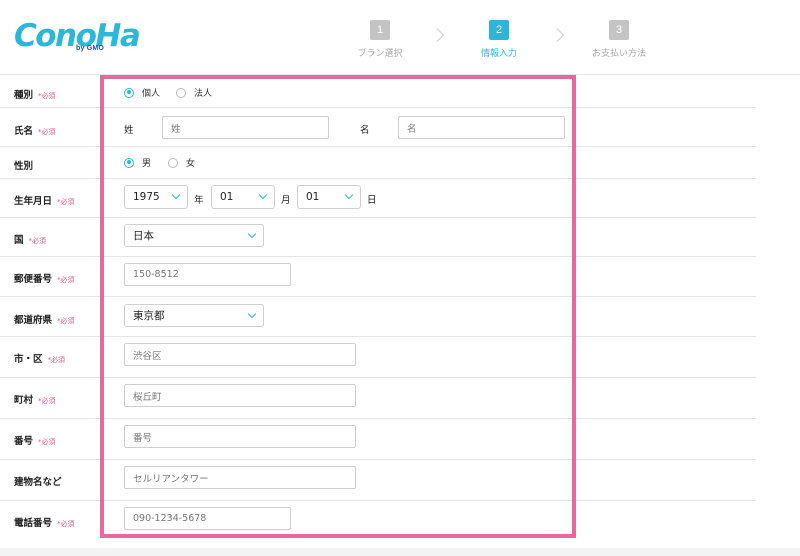 The height and width of the screenshot is (556, 800). I want to click on field-label: 建物名など, so click(38, 482).